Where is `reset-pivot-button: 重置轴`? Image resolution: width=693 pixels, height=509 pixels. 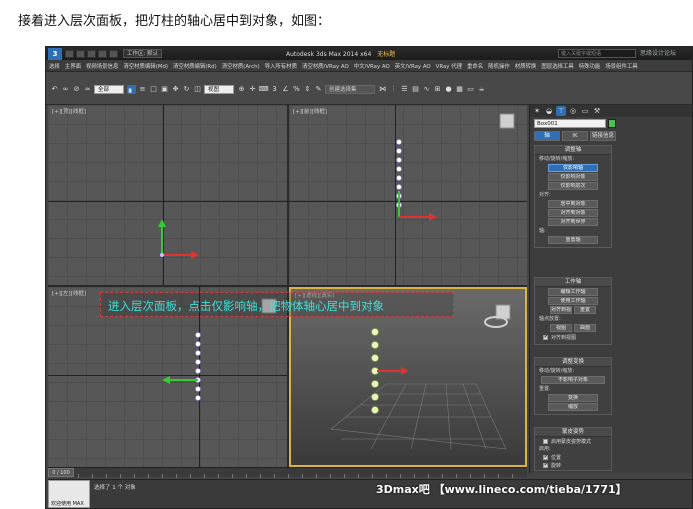
reset-pivot-button: 重置轴 is located at coordinates (573, 240).